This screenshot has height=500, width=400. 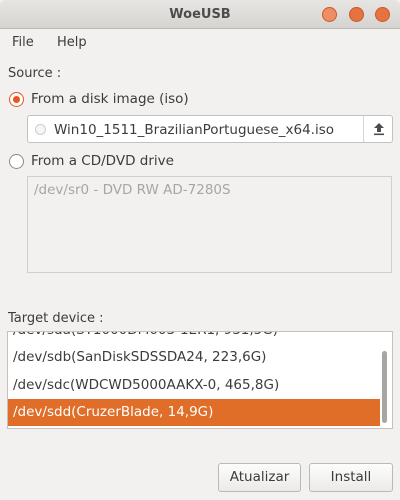 I want to click on minimize-button, so click(x=329, y=14).